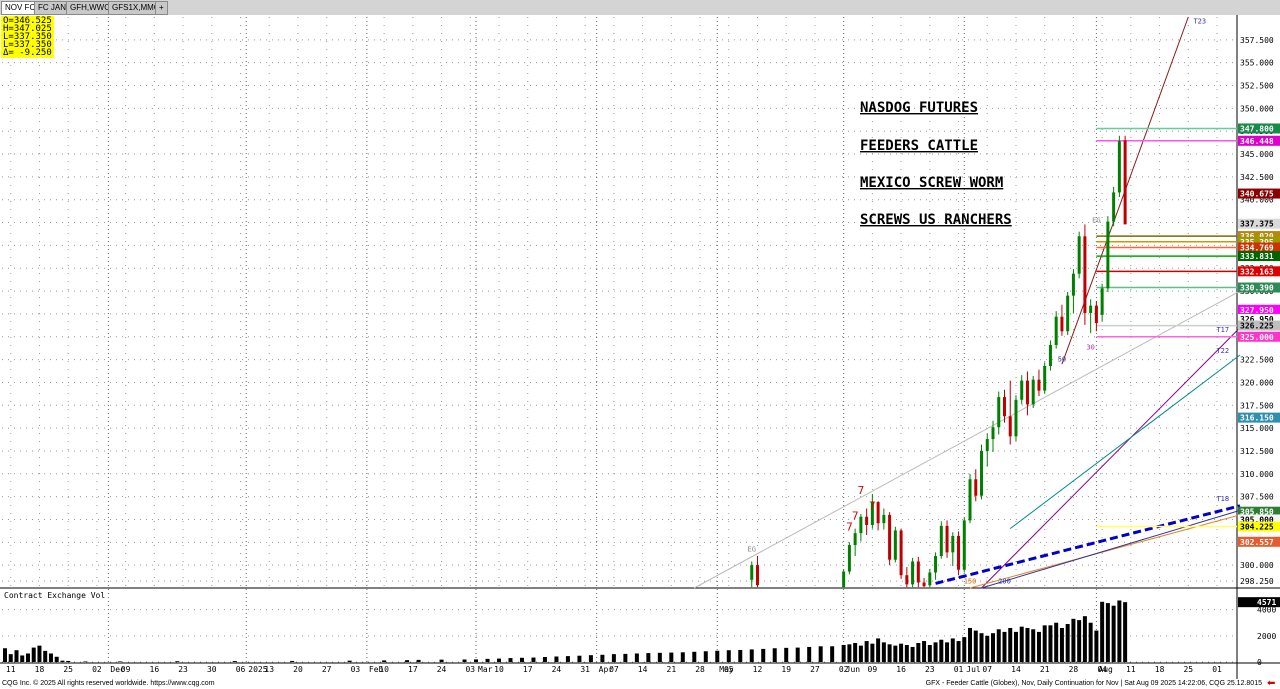  What do you see at coordinates (212, 669) in the screenshot?
I see `date-tick-label: 30` at bounding box center [212, 669].